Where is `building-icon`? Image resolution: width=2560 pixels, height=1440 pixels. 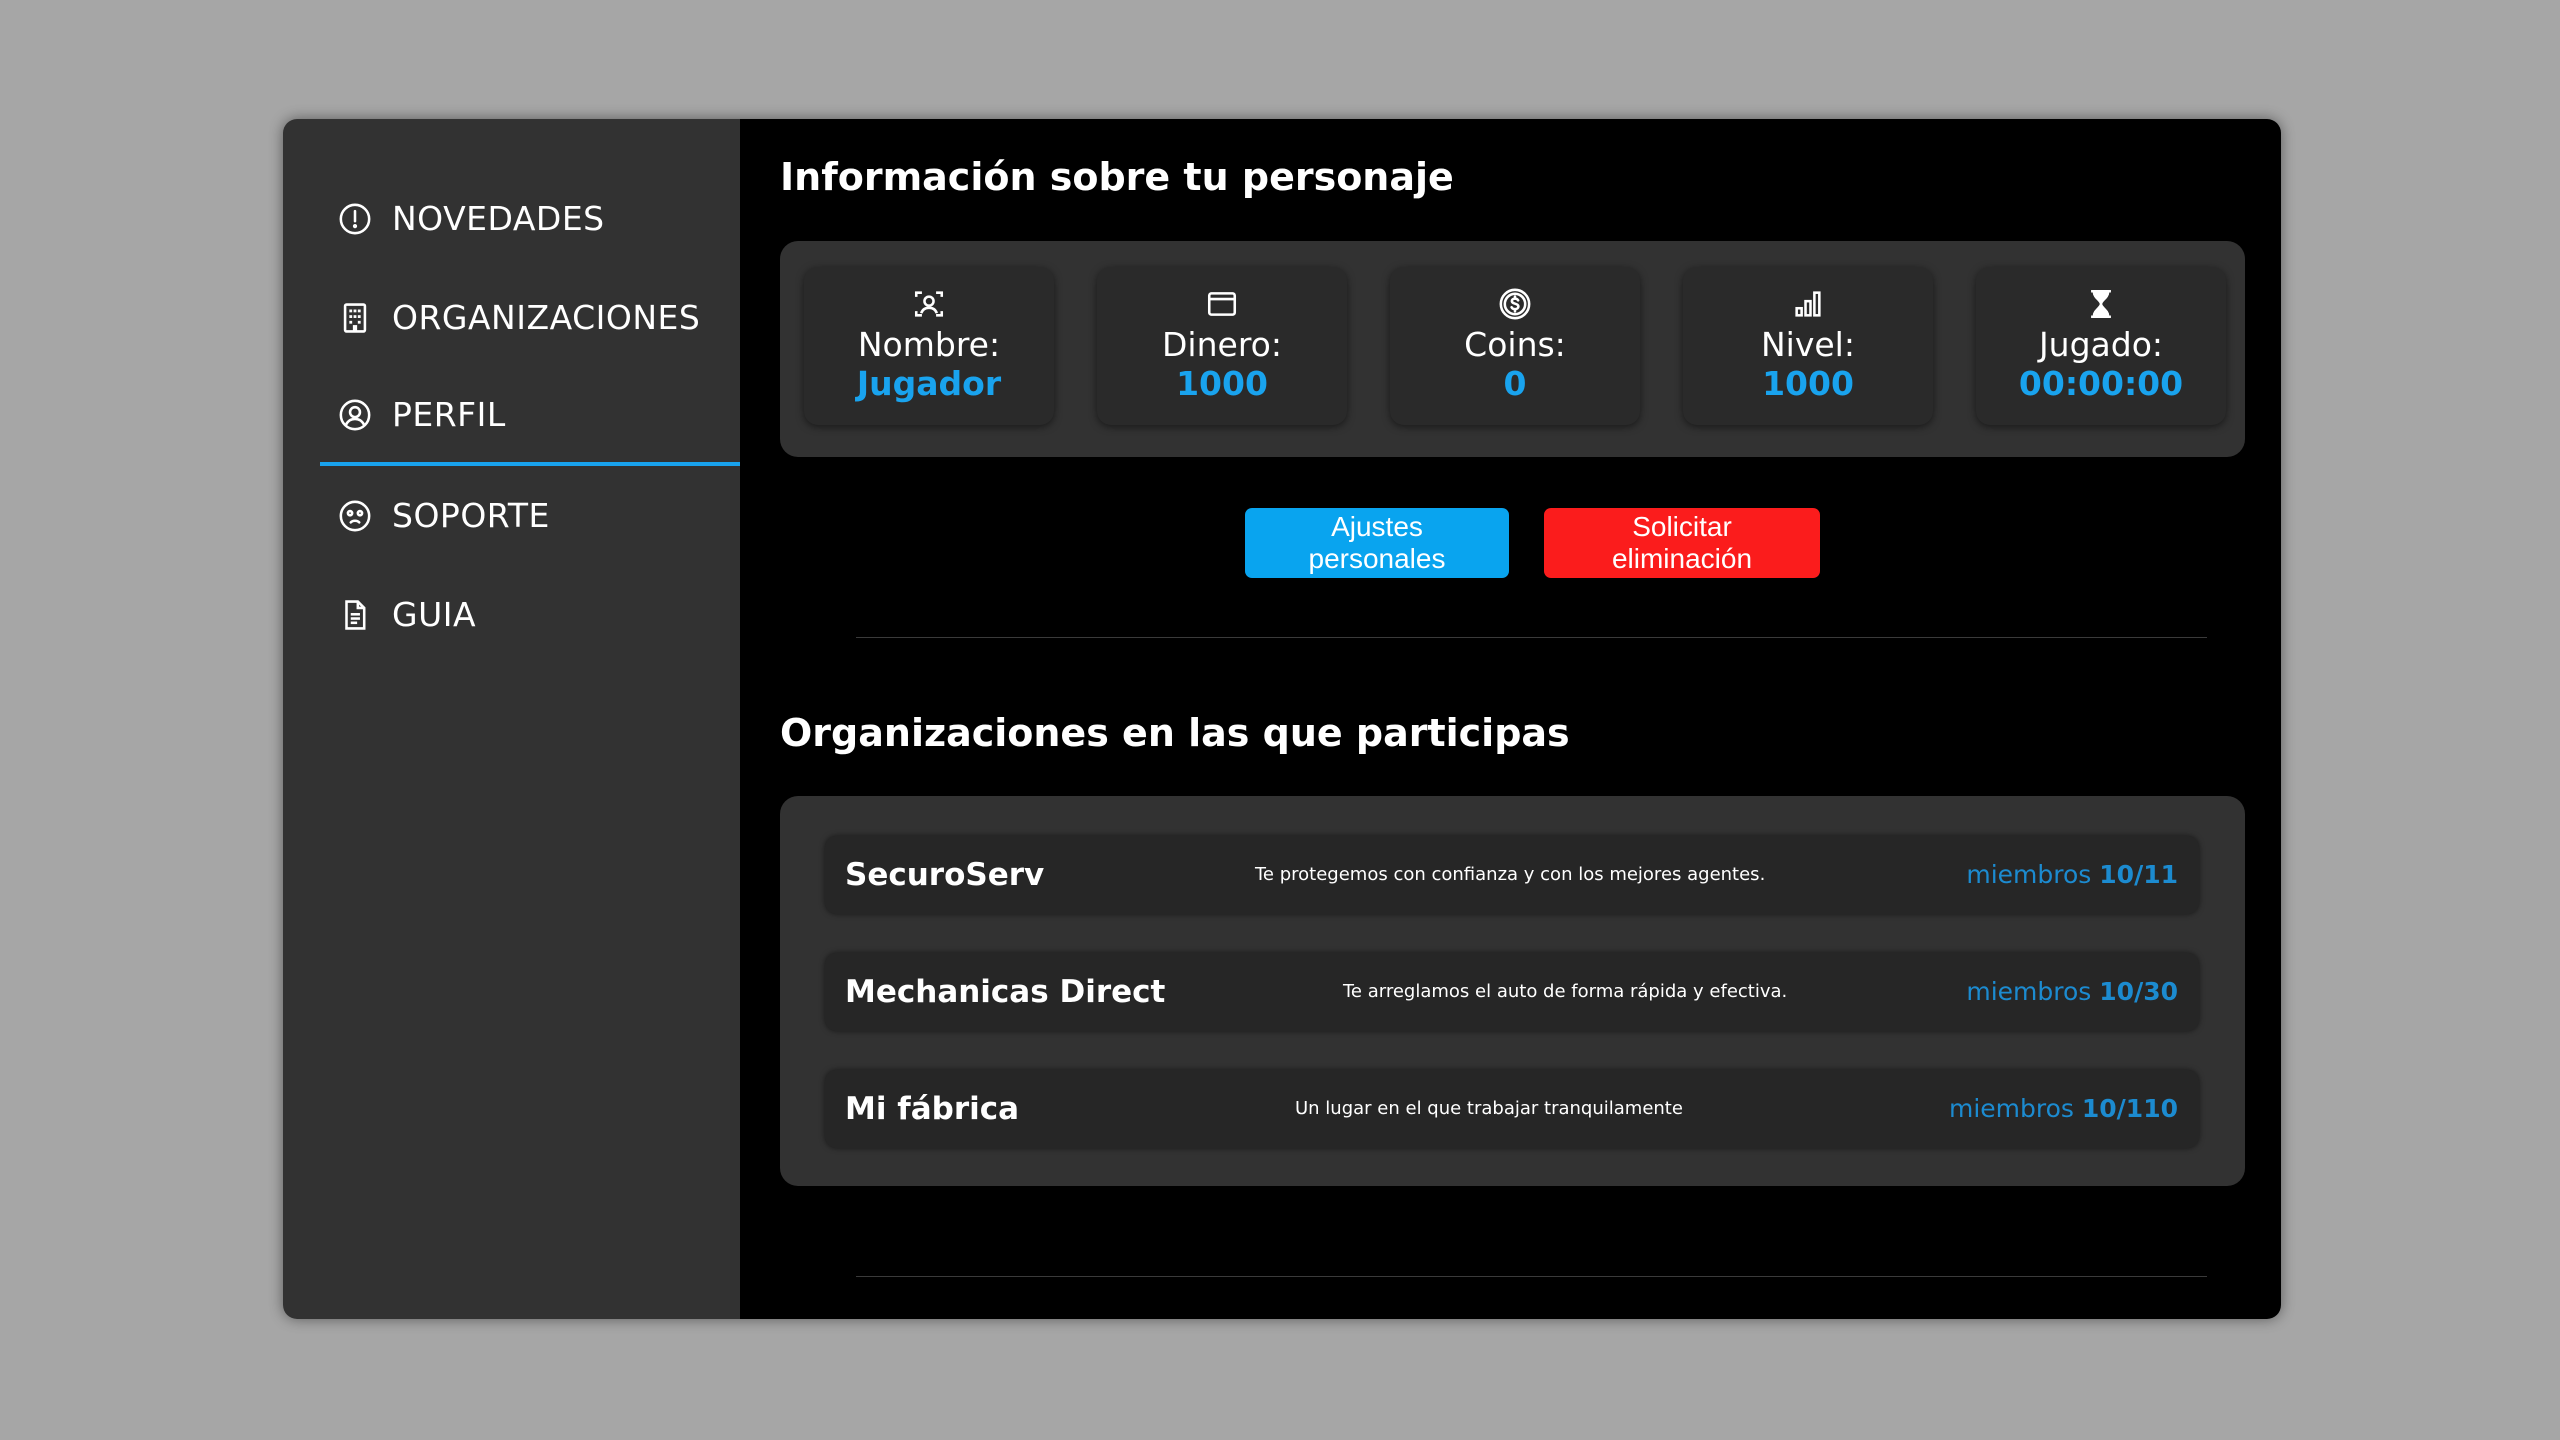 building-icon is located at coordinates (355, 318).